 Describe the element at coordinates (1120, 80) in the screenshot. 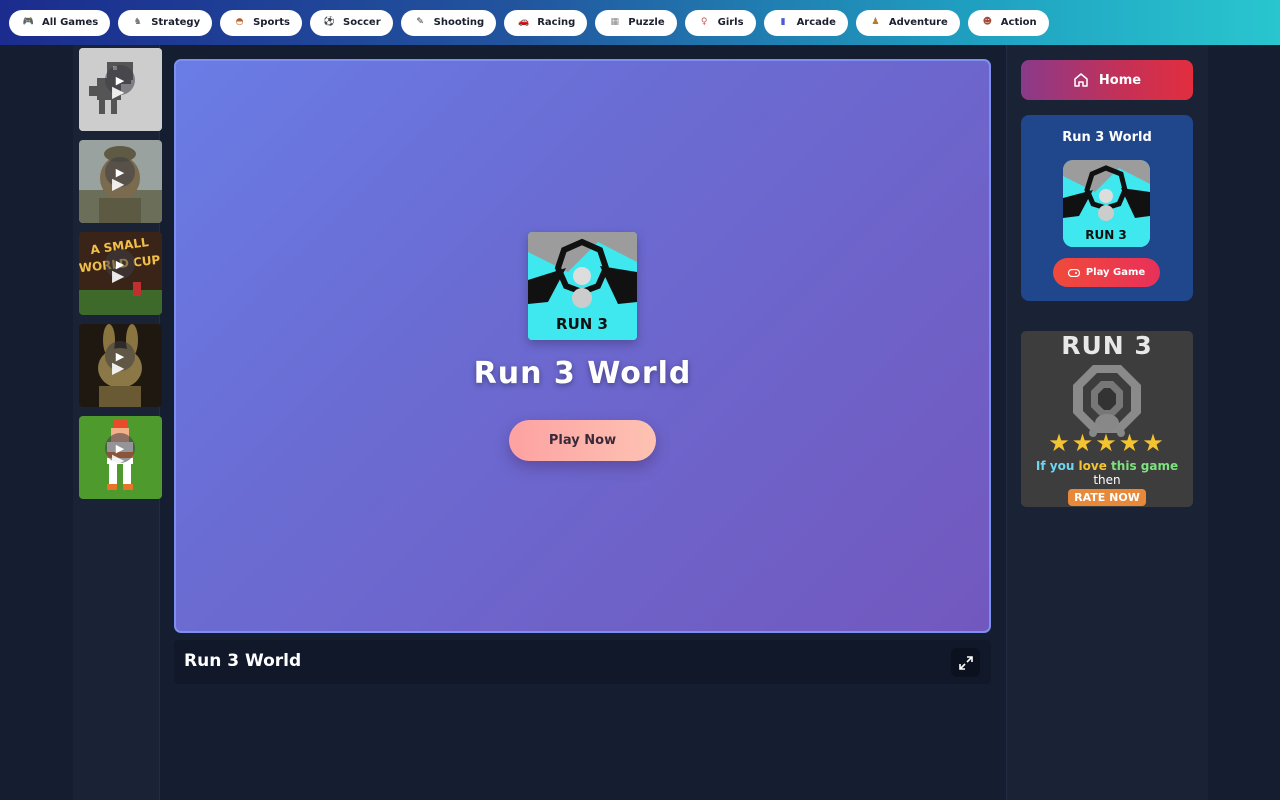

I see `home-label: Home` at that location.